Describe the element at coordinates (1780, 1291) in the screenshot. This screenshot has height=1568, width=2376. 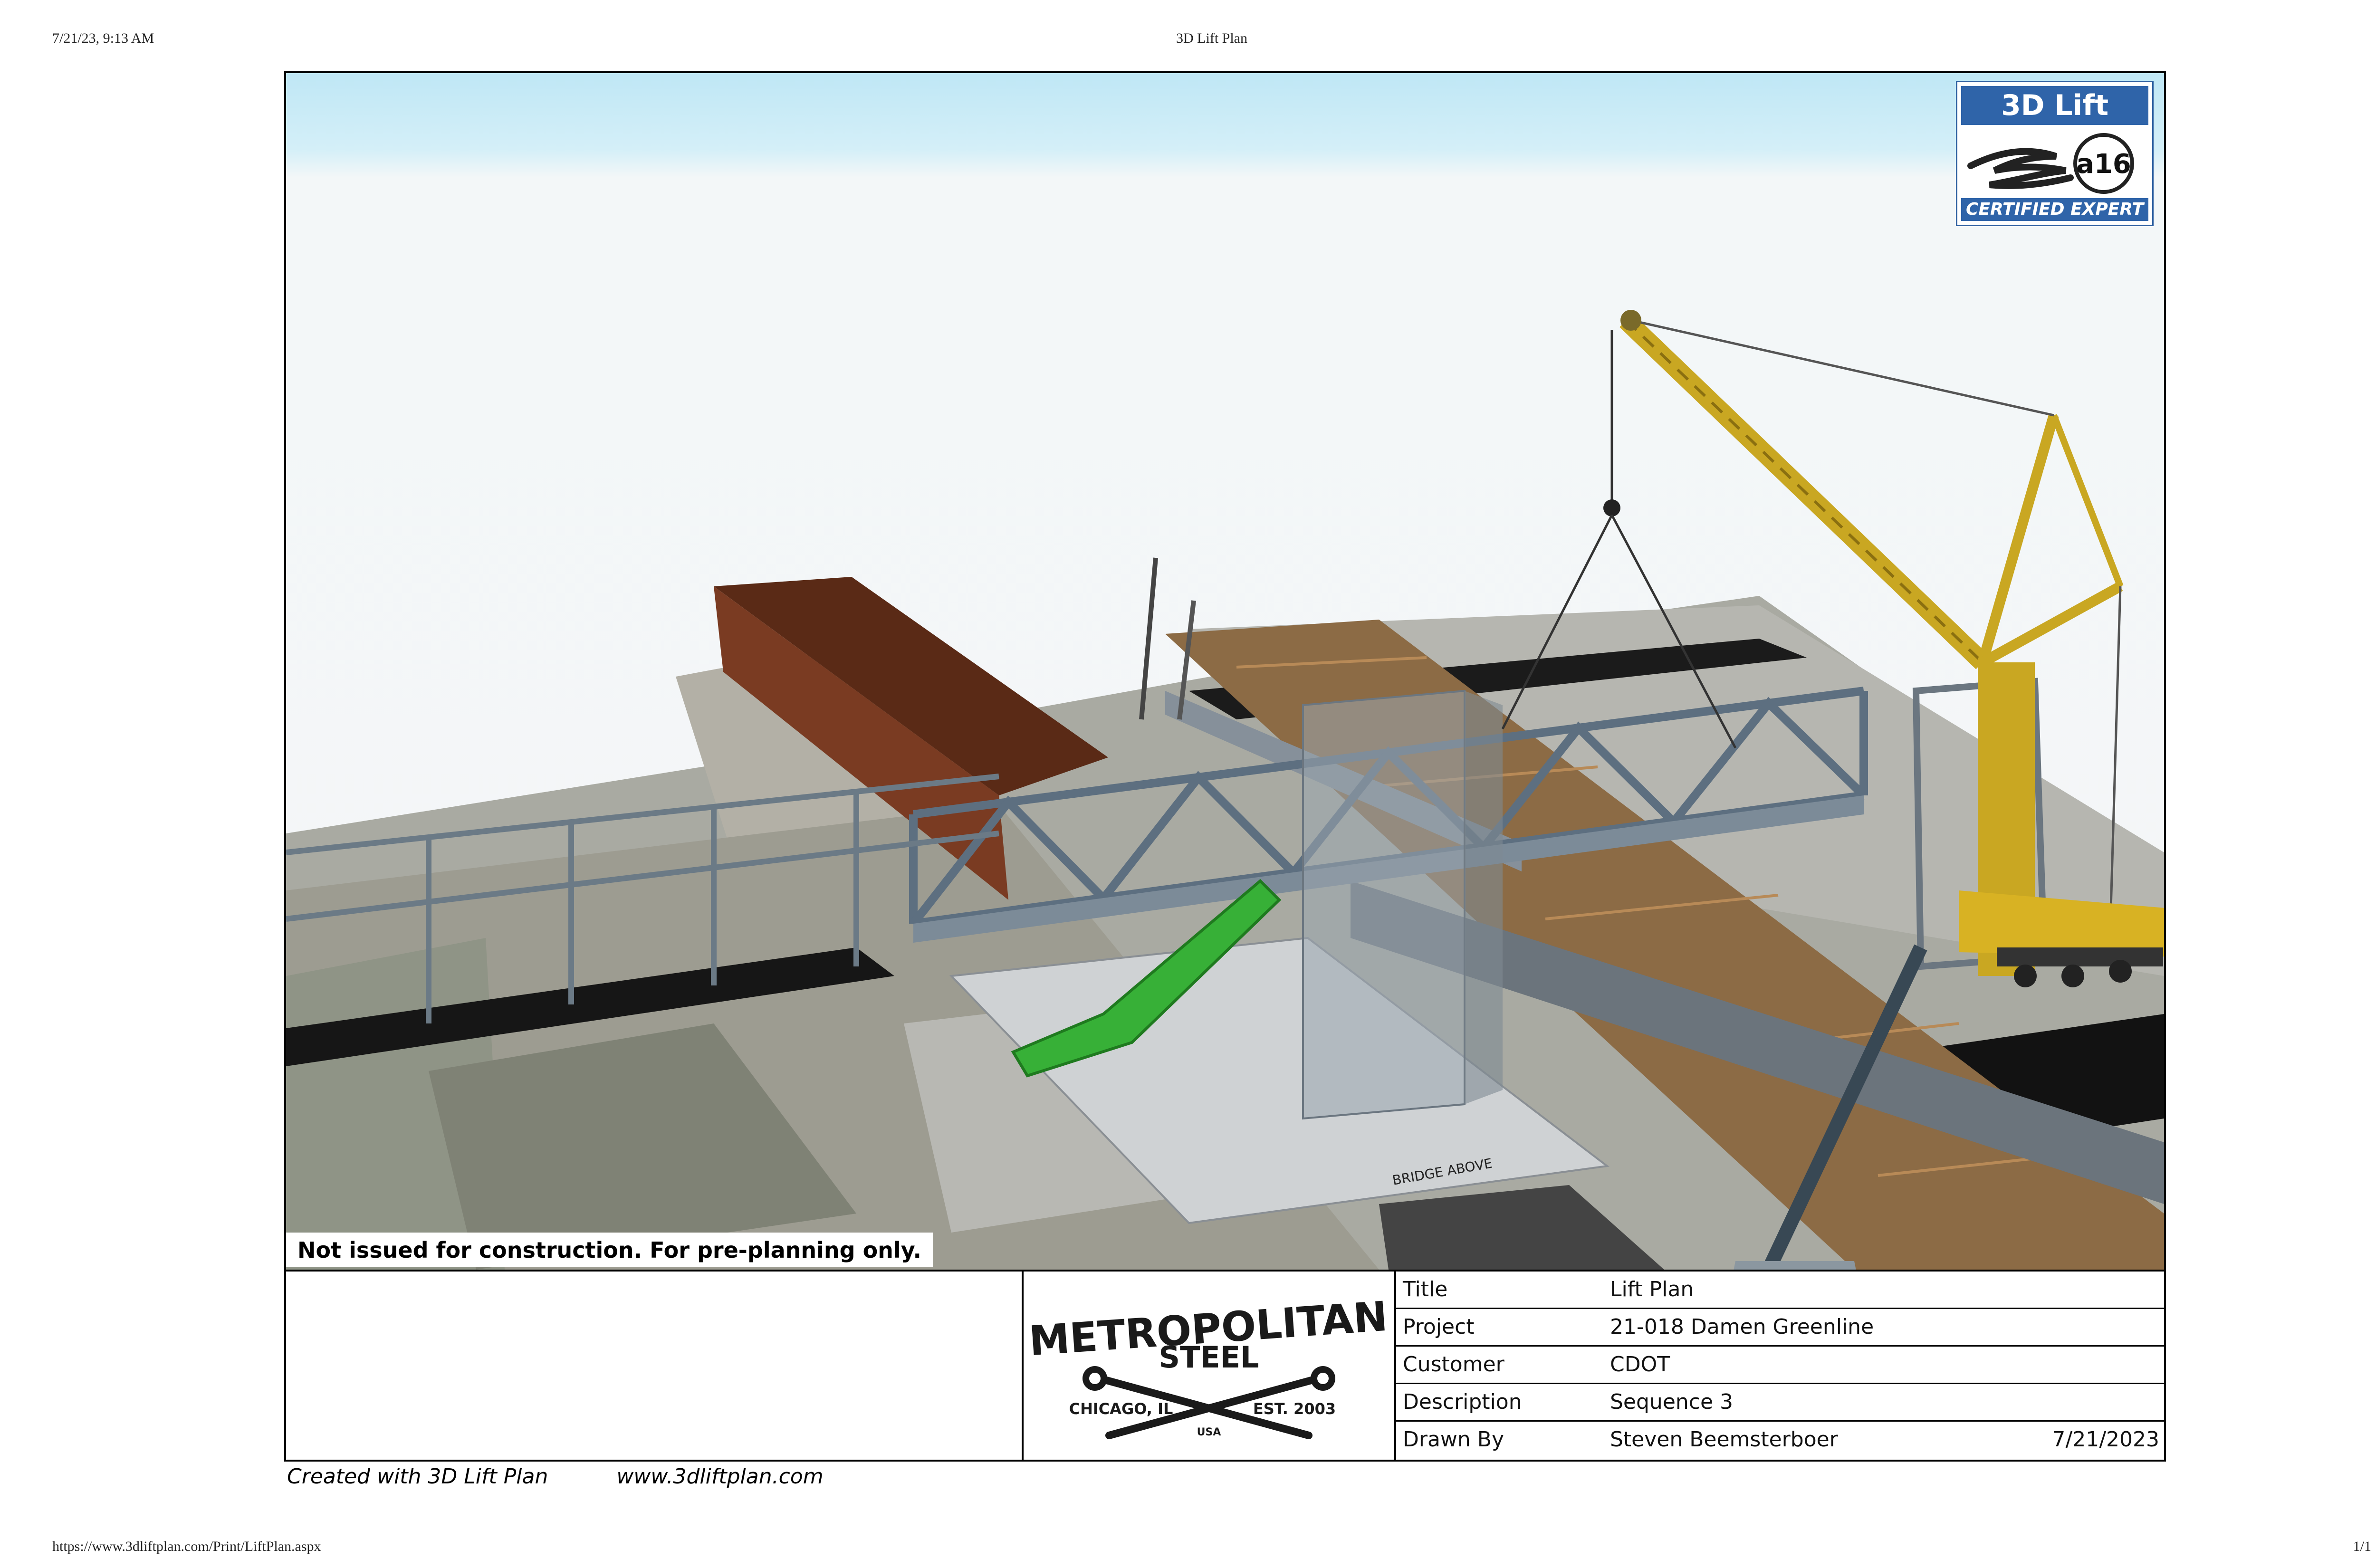
I see `title-row: Title Lift Plan` at that location.